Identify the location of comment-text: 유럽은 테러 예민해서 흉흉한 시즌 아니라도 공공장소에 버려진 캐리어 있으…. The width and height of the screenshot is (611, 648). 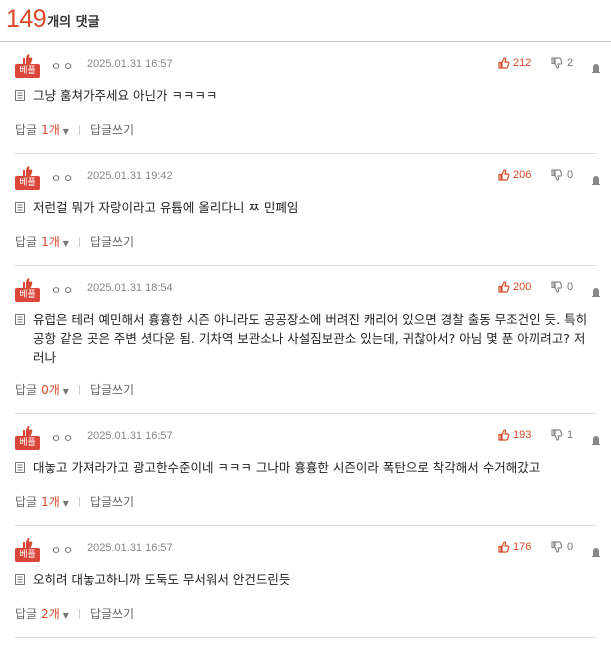
(310, 338).